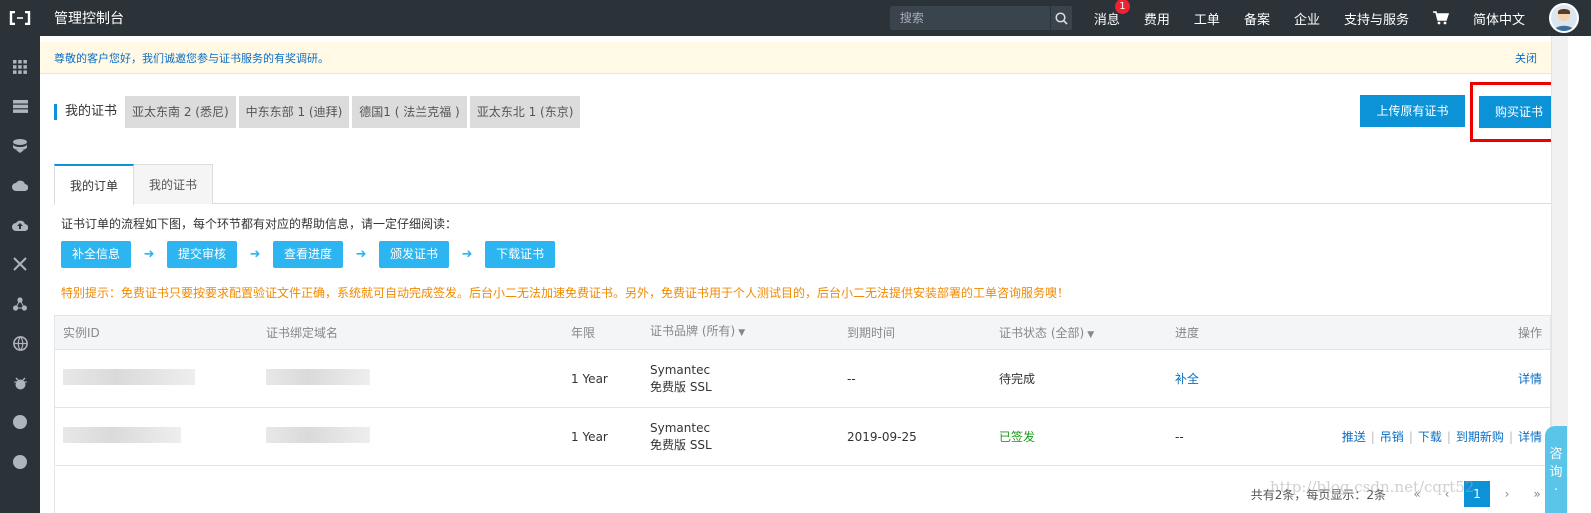 This screenshot has width=1591, height=513. What do you see at coordinates (1207, 18) in the screenshot?
I see `nav-tickets: 工单` at bounding box center [1207, 18].